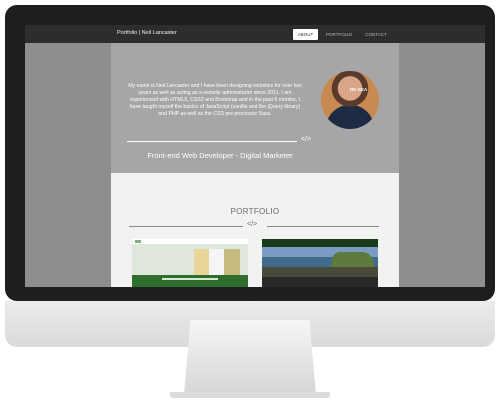 The image size is (500, 403). I want to click on caption-bar, so click(190, 279).